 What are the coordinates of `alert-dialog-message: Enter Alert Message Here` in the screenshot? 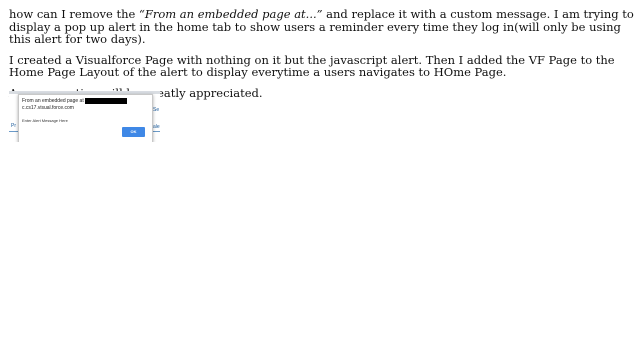 It's located at (45, 120).